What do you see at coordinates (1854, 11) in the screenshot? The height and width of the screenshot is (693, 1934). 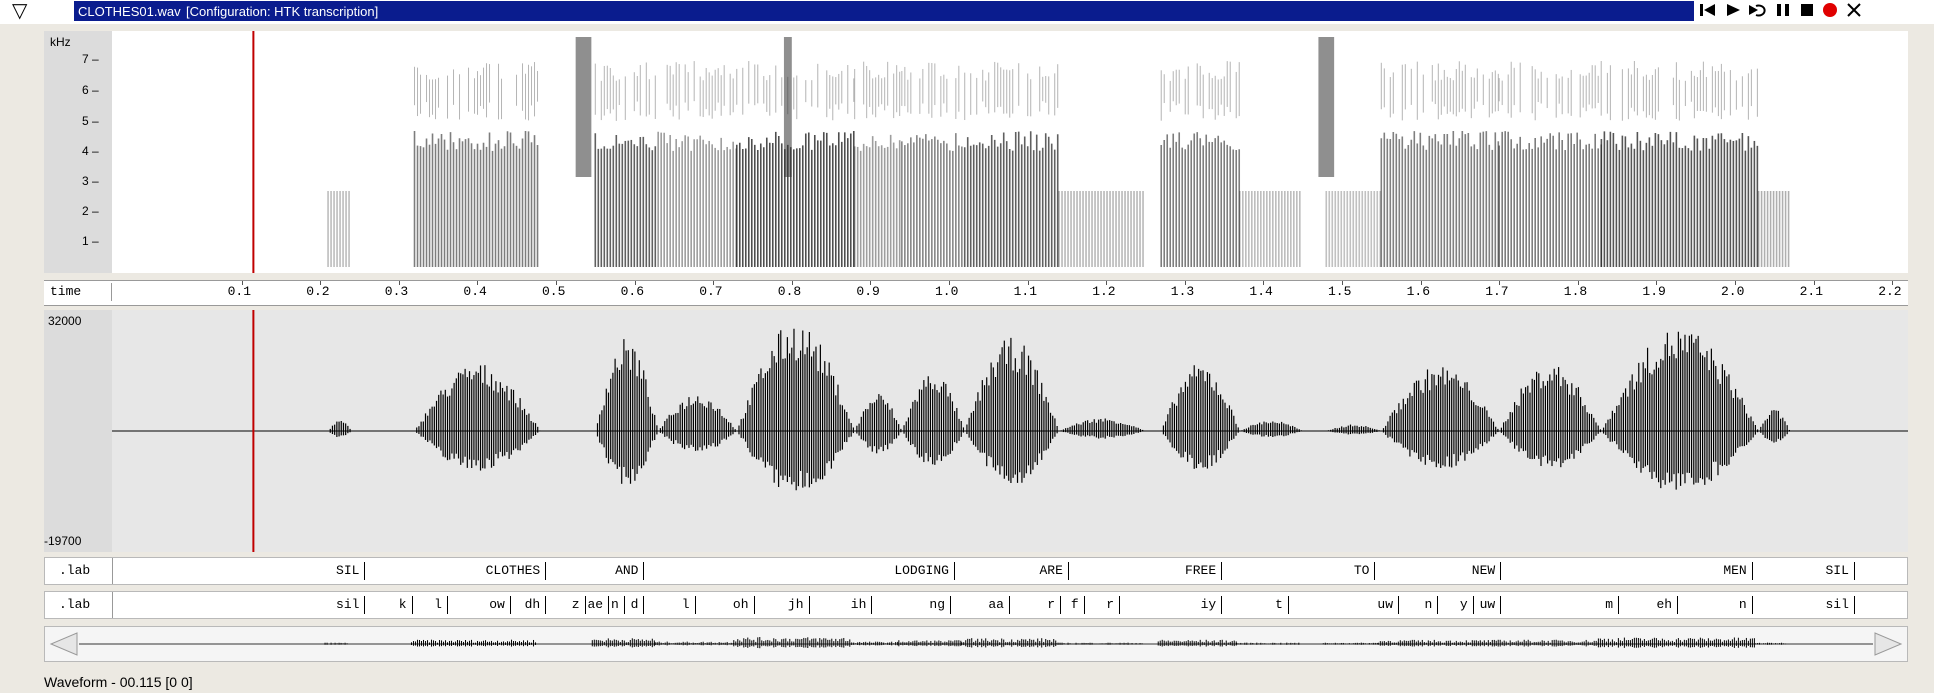 I see `close-icon` at bounding box center [1854, 11].